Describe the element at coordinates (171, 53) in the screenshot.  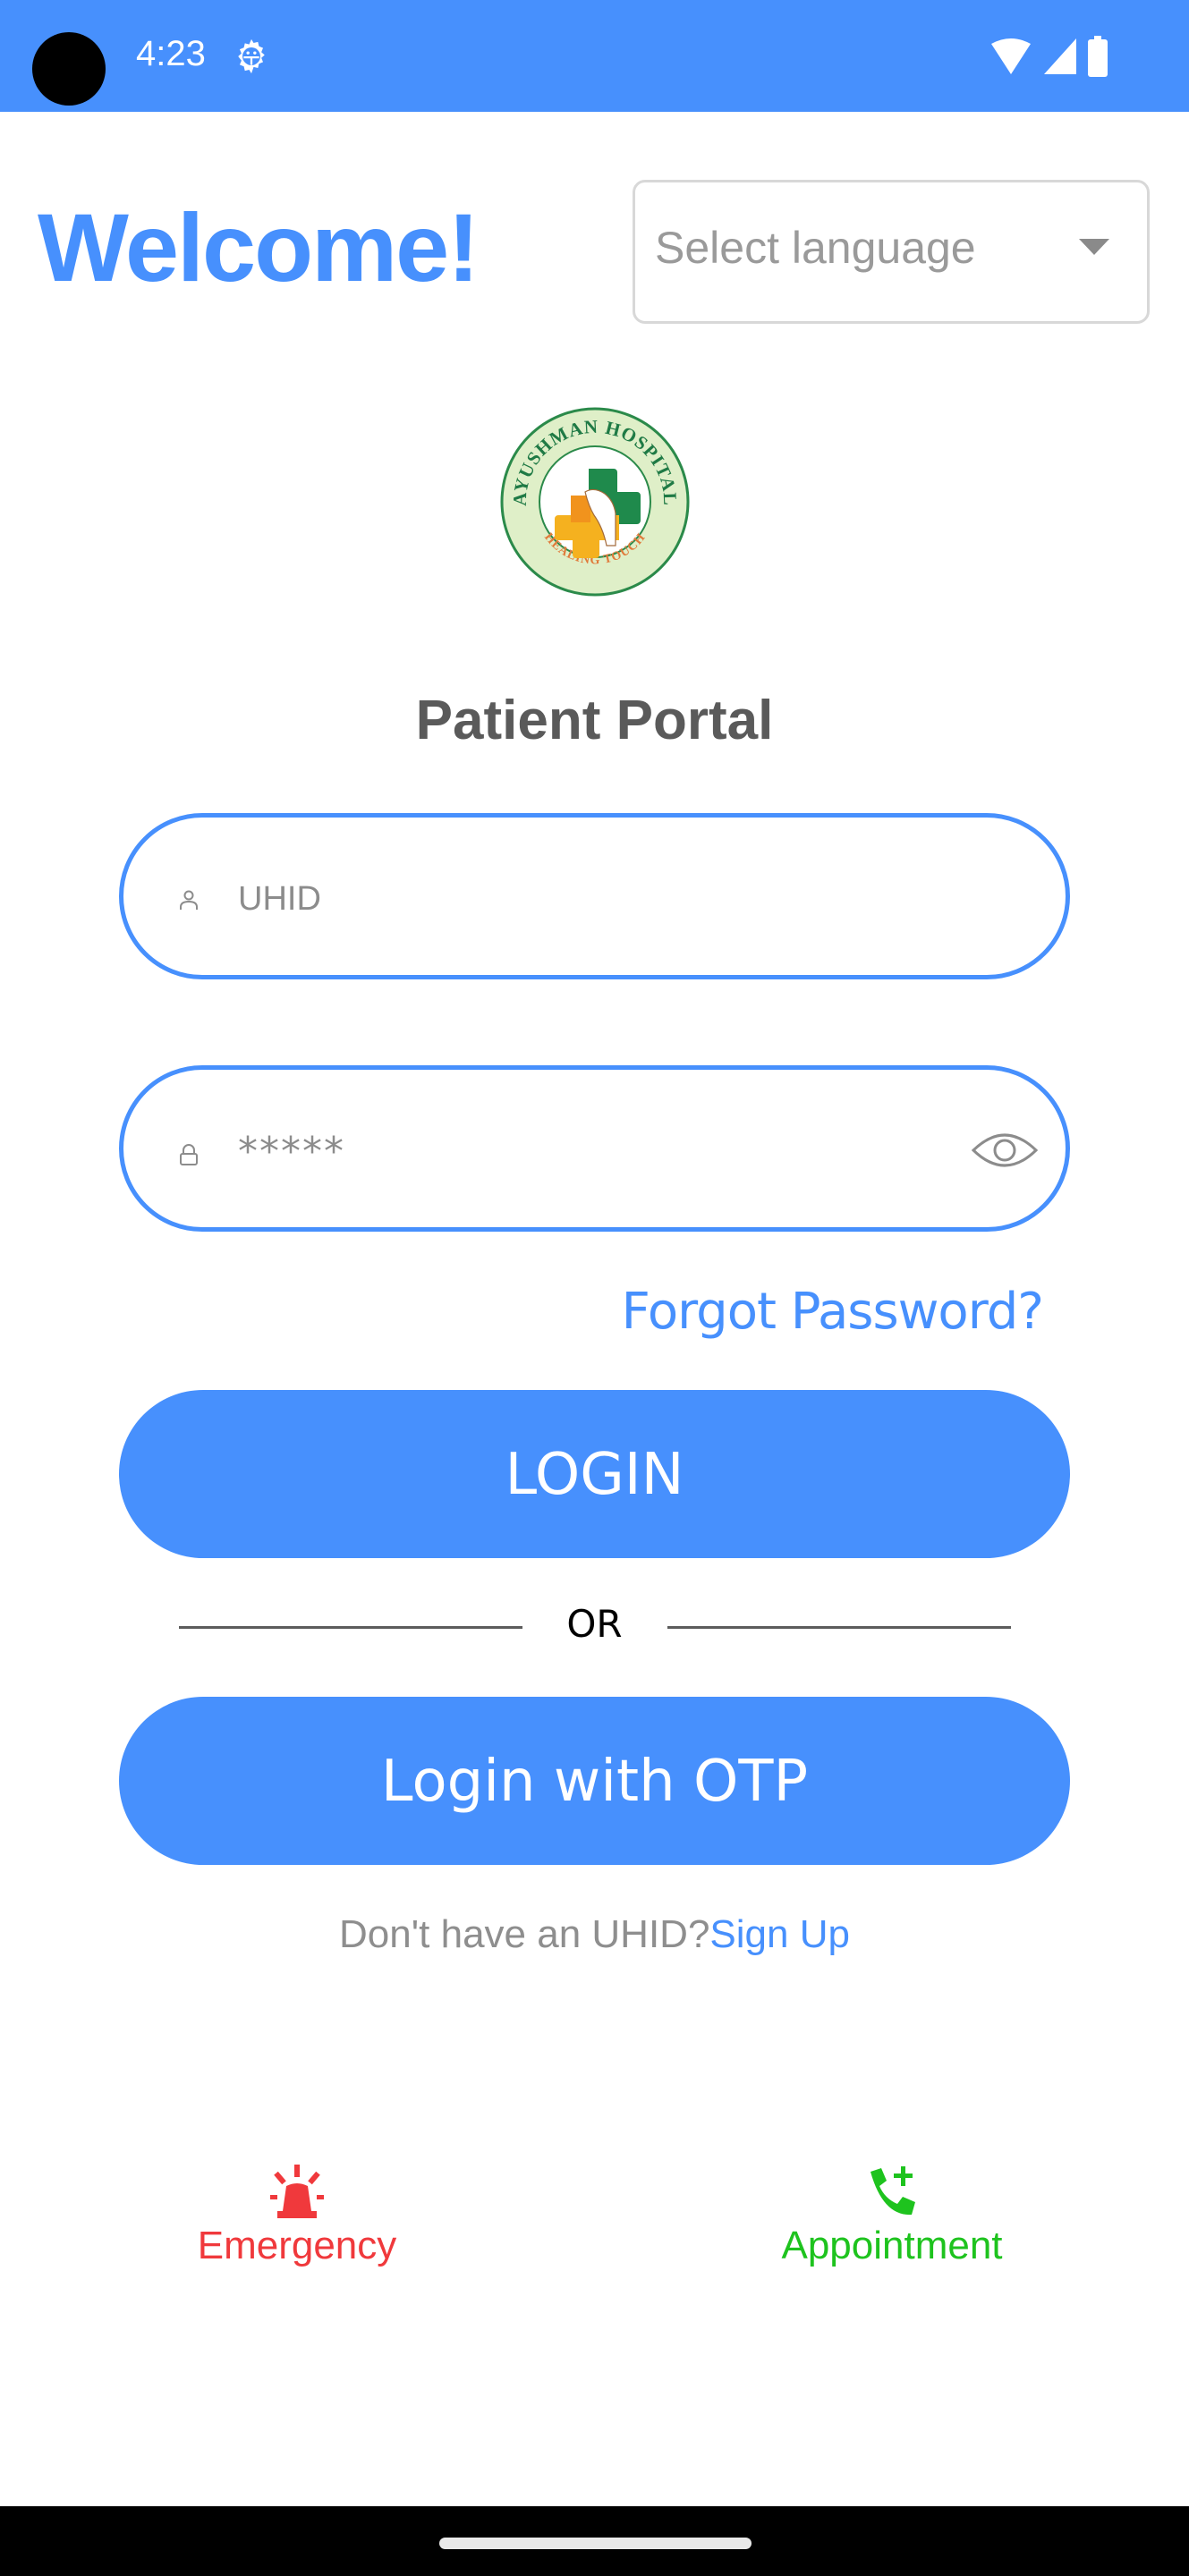
I see `status-time: 4:23` at that location.